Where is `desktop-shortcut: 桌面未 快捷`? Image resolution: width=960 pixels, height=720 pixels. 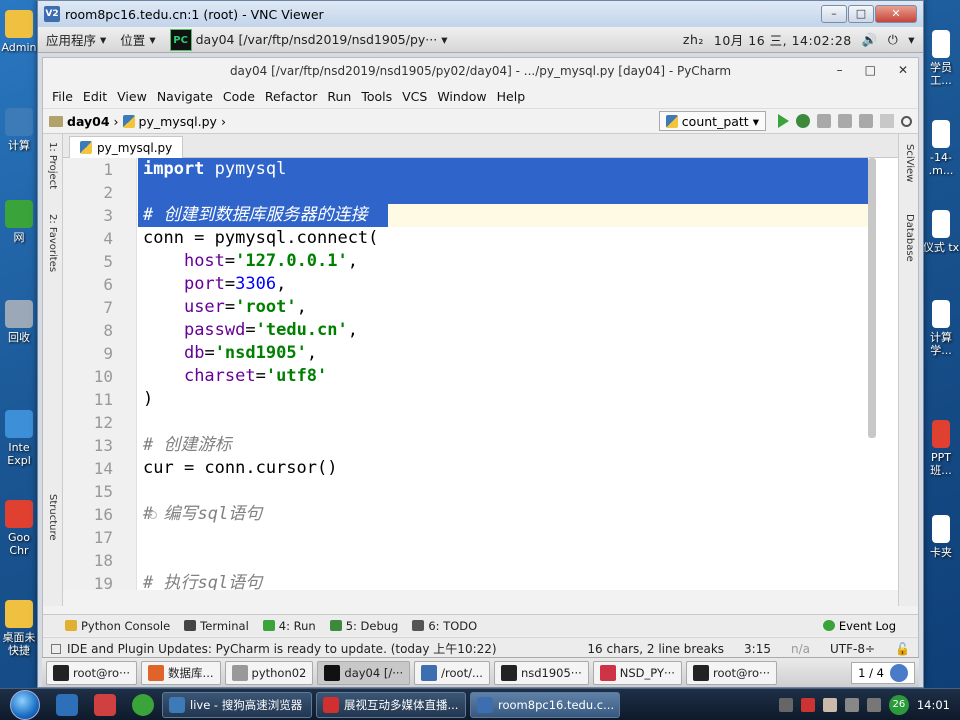
desktop-shortcut: 桌面未 快捷 is located at coordinates (20, 628).